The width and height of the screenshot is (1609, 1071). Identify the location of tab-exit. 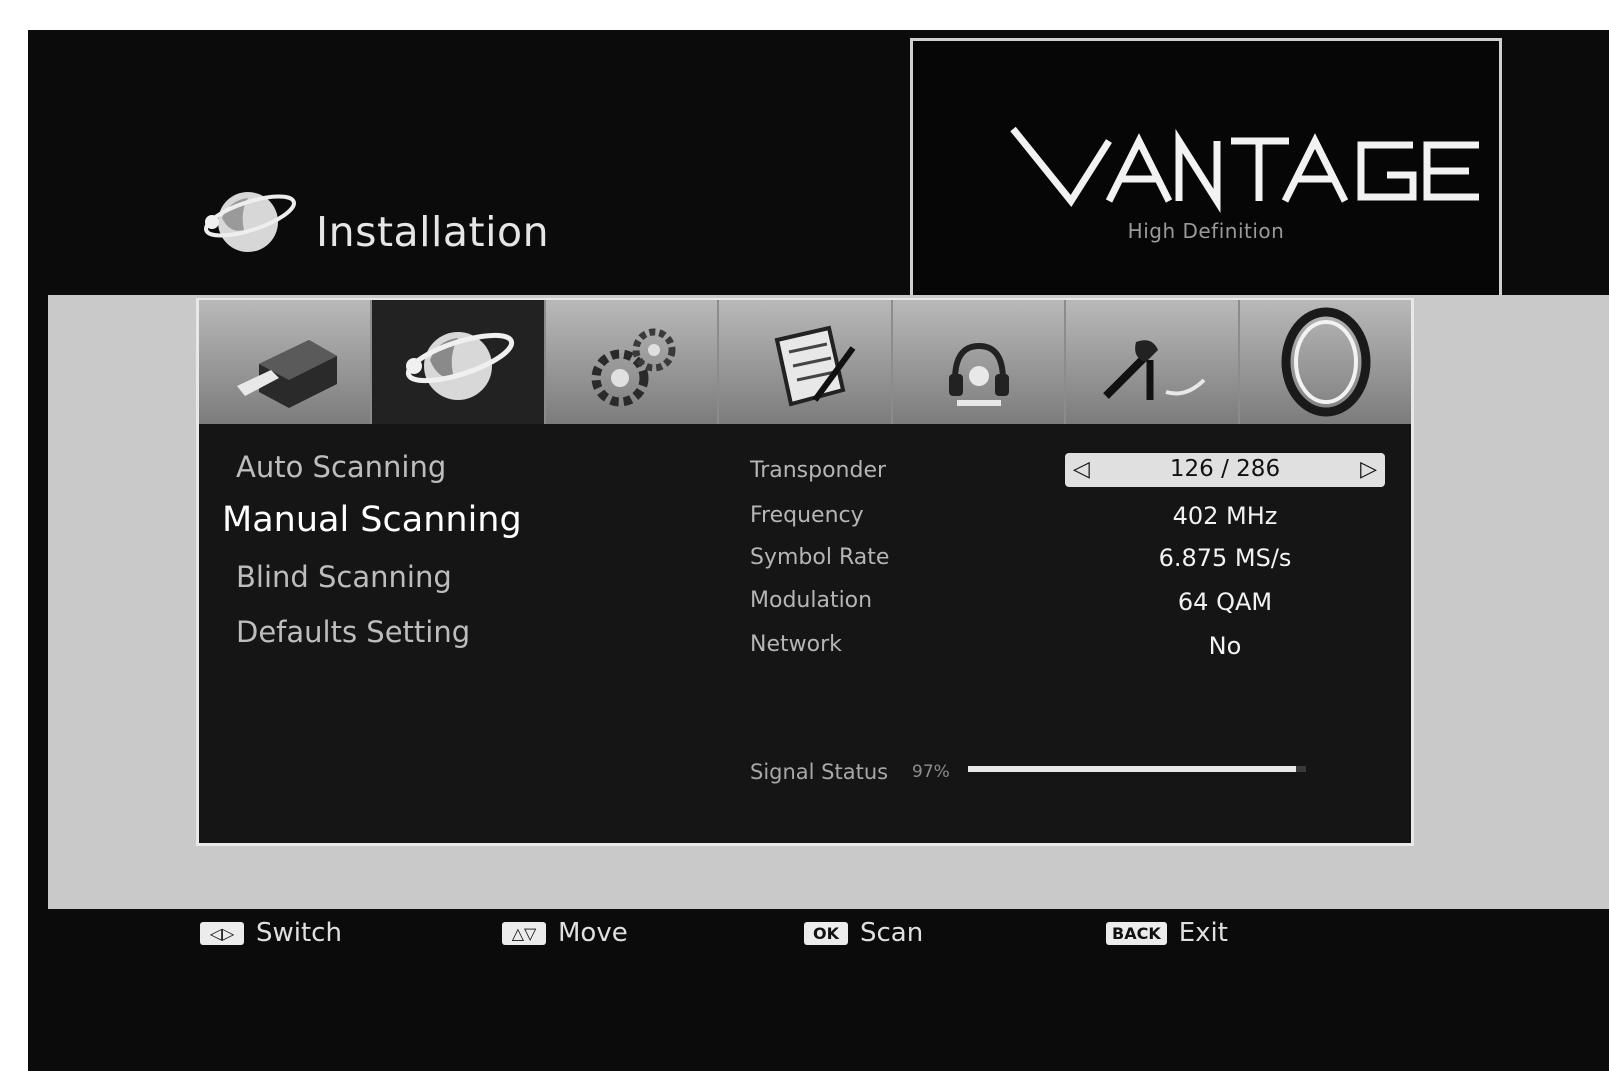
(1325, 362).